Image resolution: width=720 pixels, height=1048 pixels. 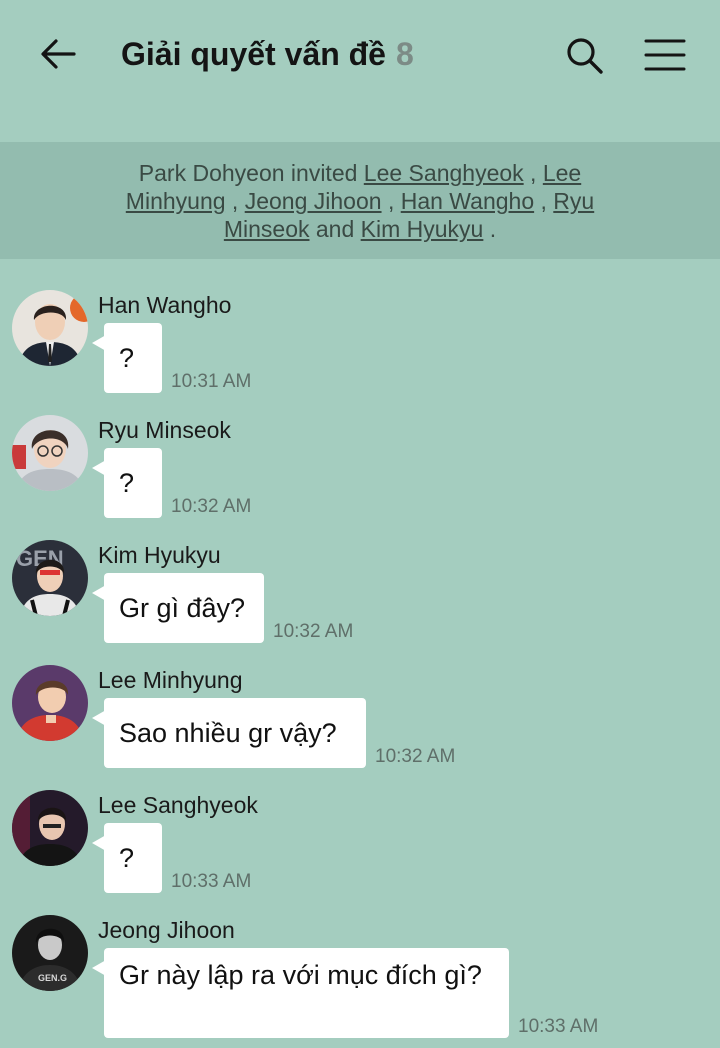 I want to click on search-button, so click(x=584, y=55).